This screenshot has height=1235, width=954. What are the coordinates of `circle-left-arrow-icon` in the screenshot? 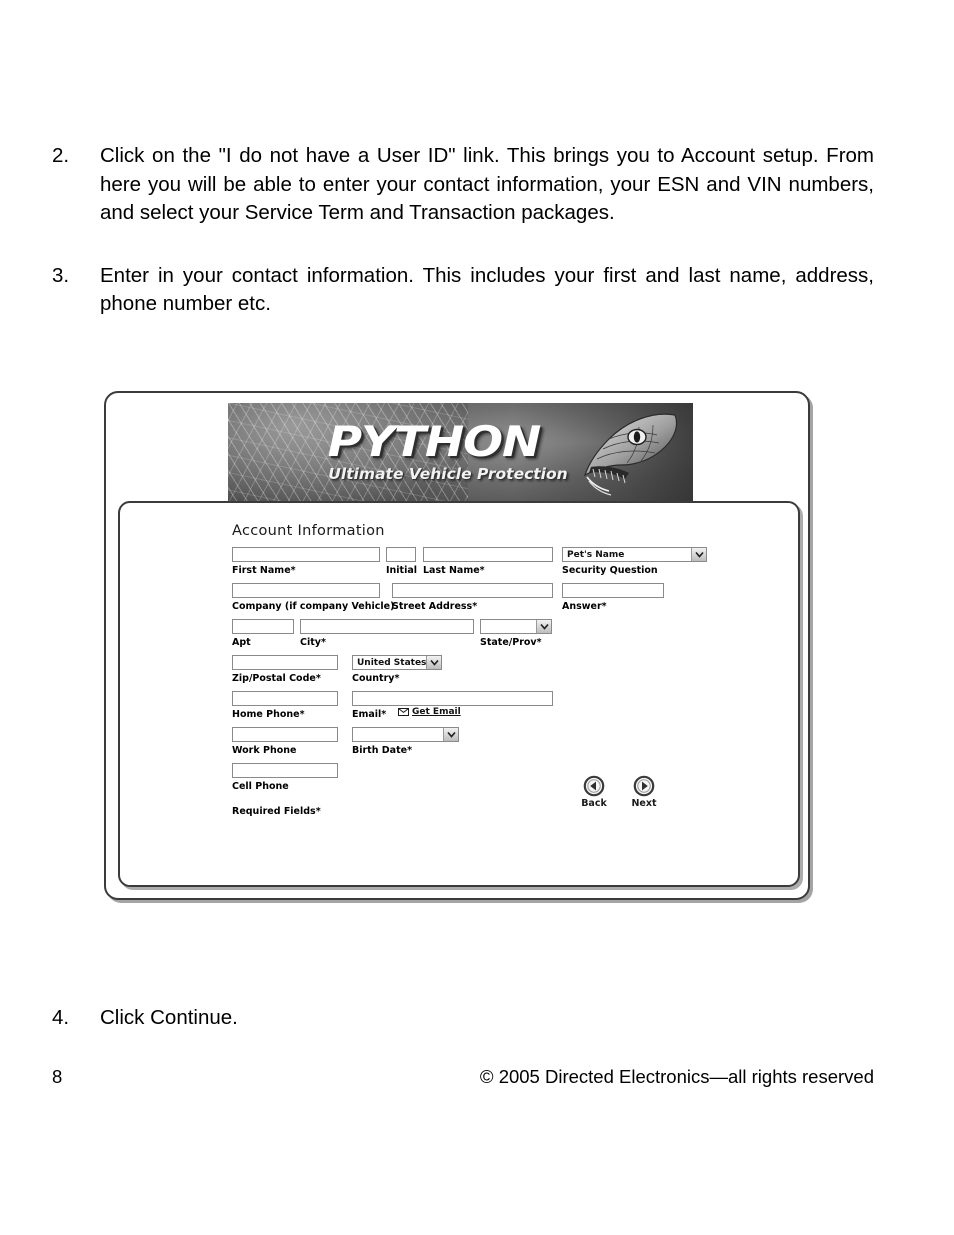 It's located at (594, 786).